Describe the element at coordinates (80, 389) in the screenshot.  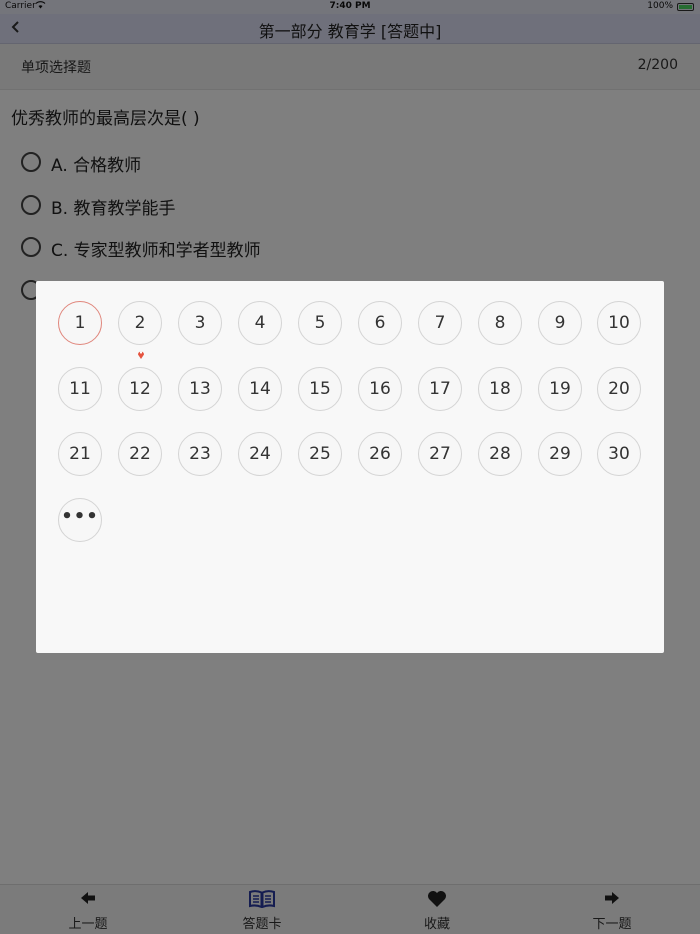
I see `question-number: 11` at that location.